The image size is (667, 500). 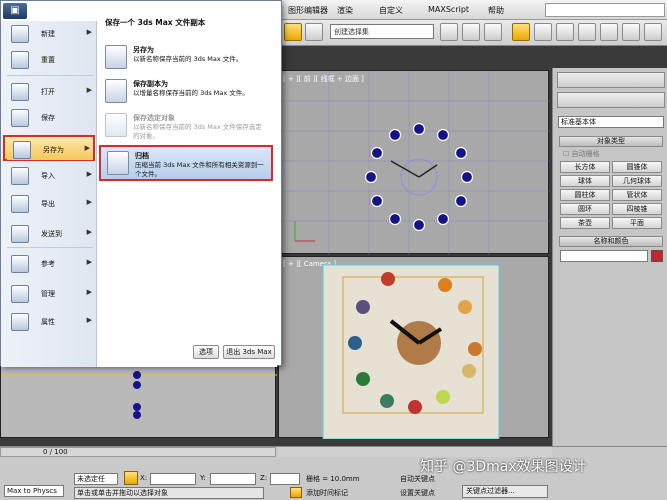 I want to click on add-time-tag: 添加时间标记, so click(x=327, y=493).